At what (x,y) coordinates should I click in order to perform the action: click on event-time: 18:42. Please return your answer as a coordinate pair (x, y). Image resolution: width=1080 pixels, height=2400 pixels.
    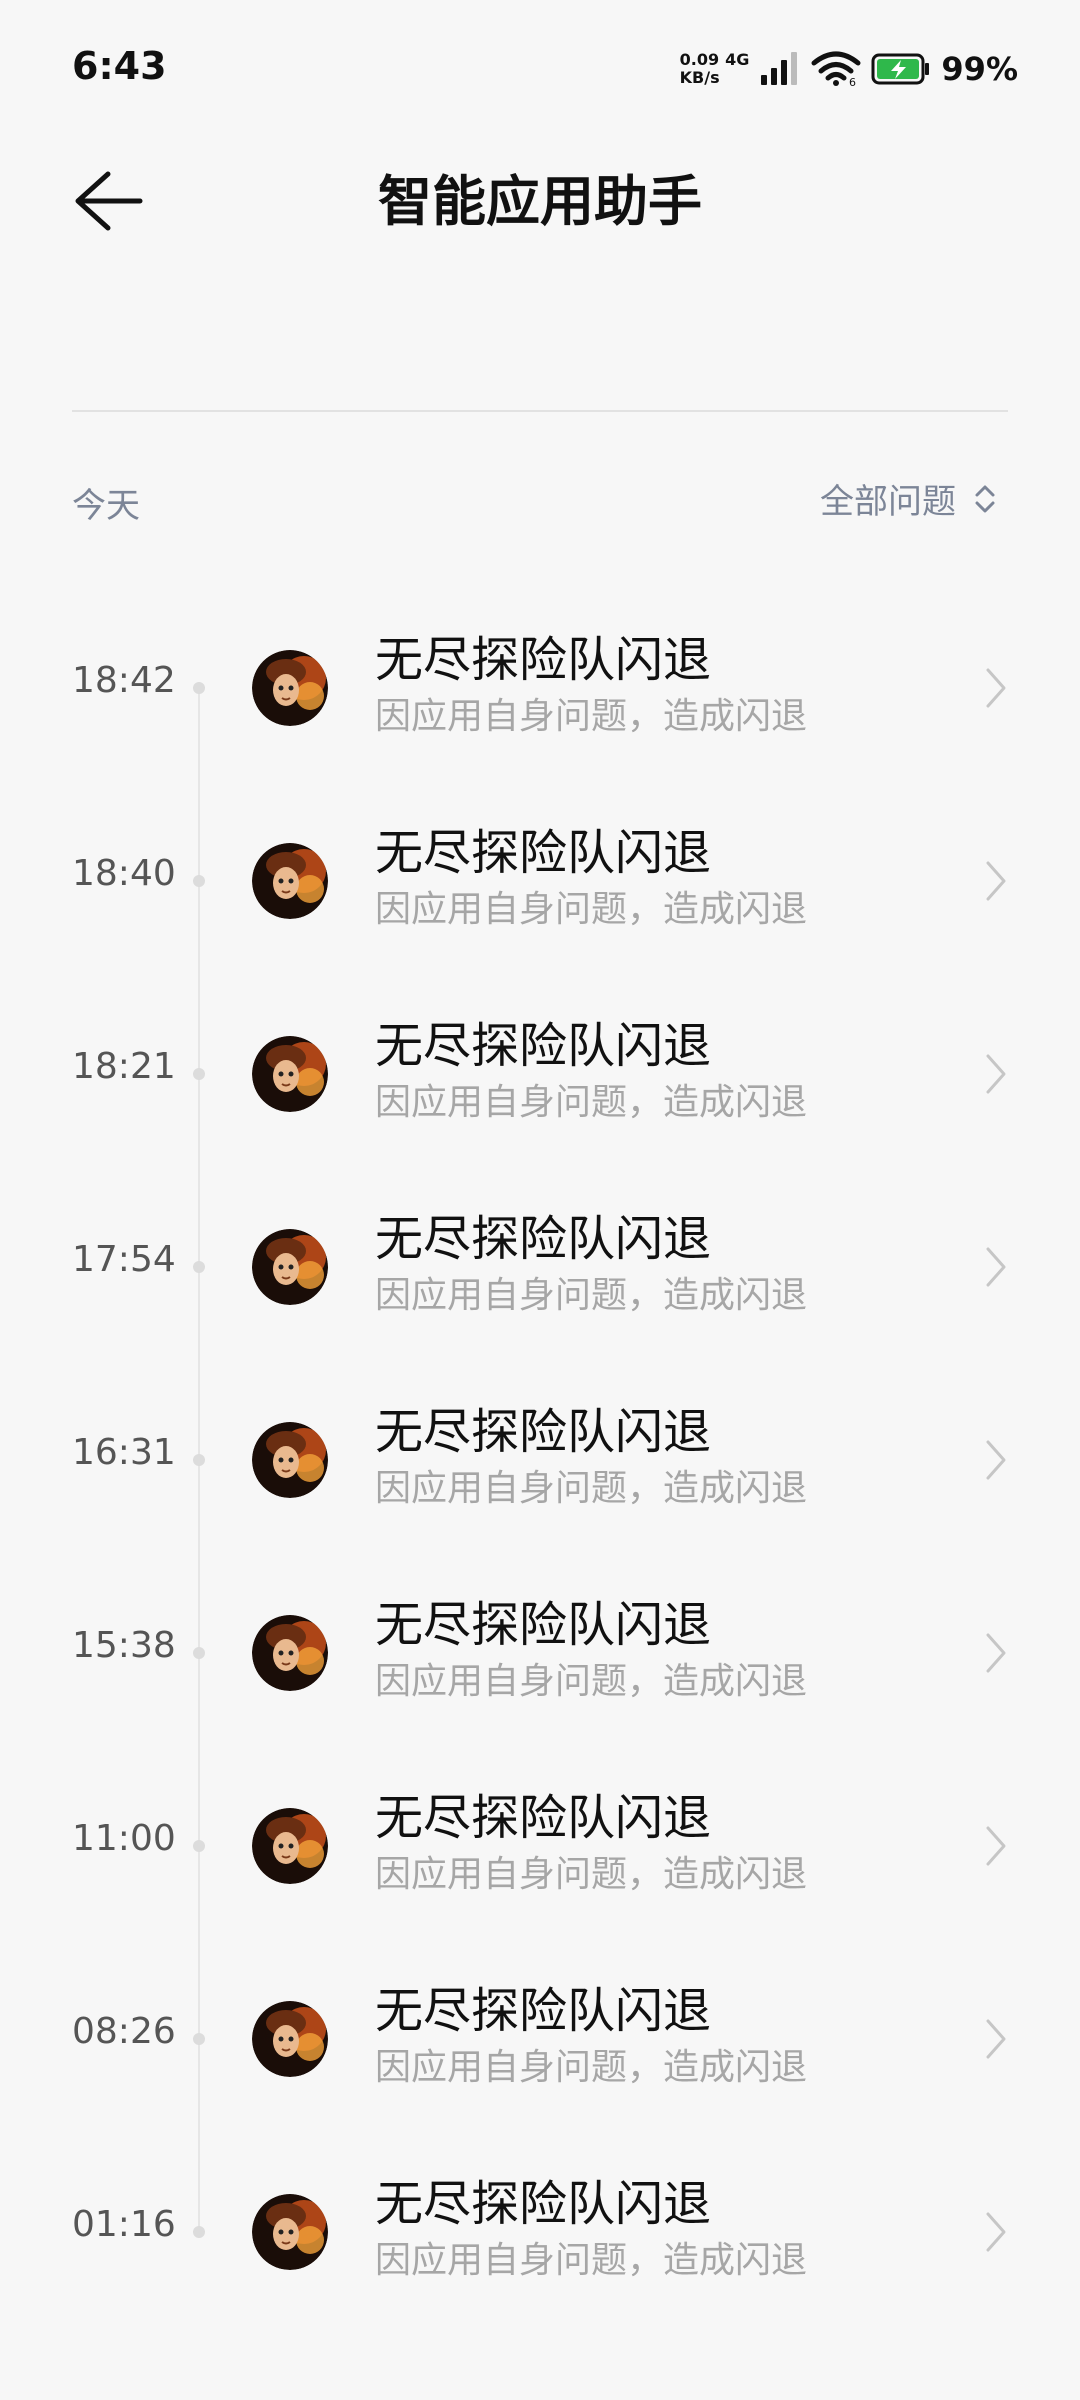
    Looking at the image, I should click on (124, 680).